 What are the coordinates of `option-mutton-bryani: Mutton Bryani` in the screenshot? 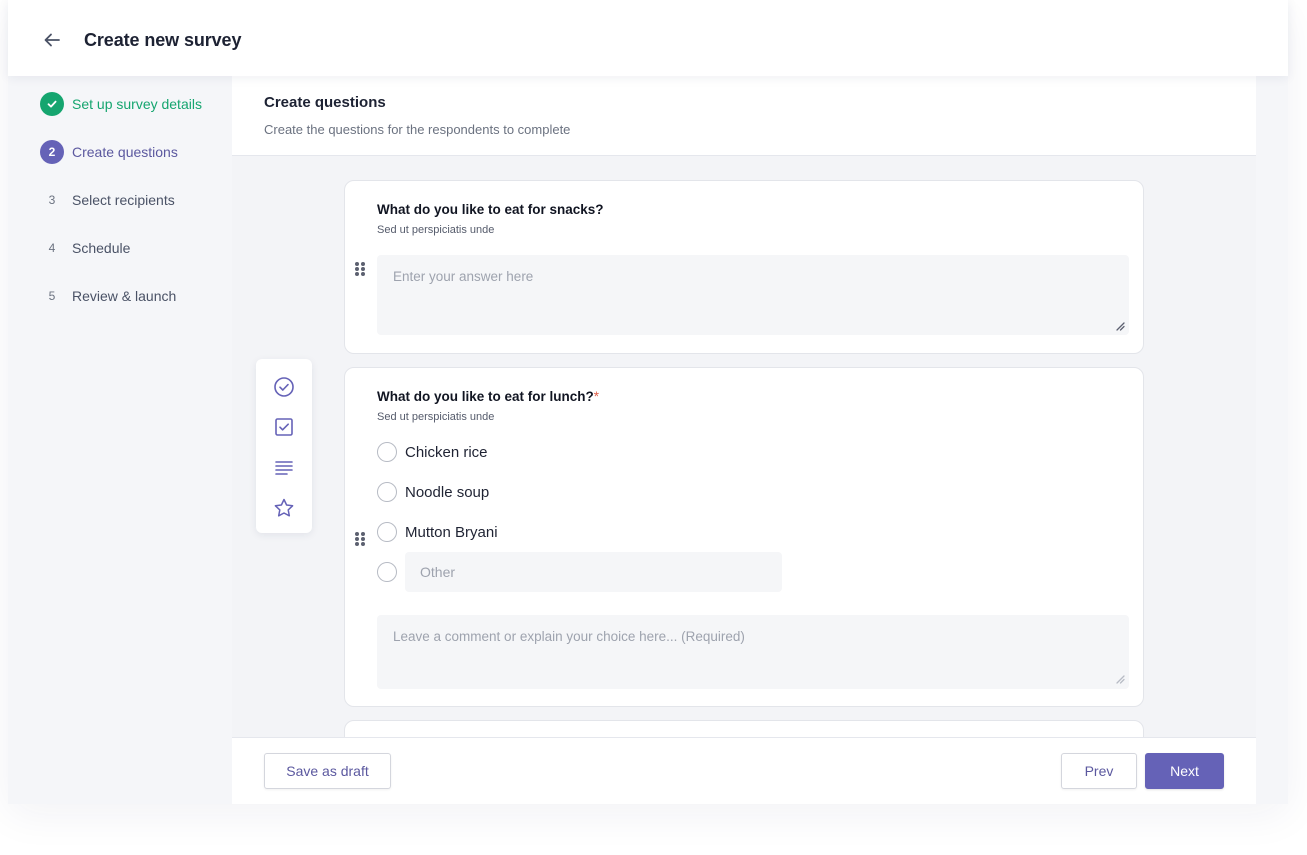 It's located at (437, 532).